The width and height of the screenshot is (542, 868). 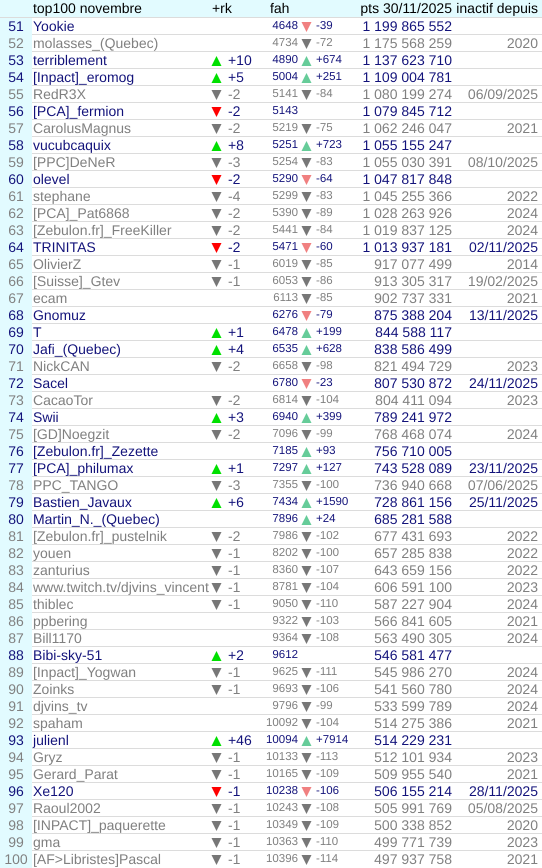 I want to click on inactive-since: 02/11/2025, so click(x=503, y=247).